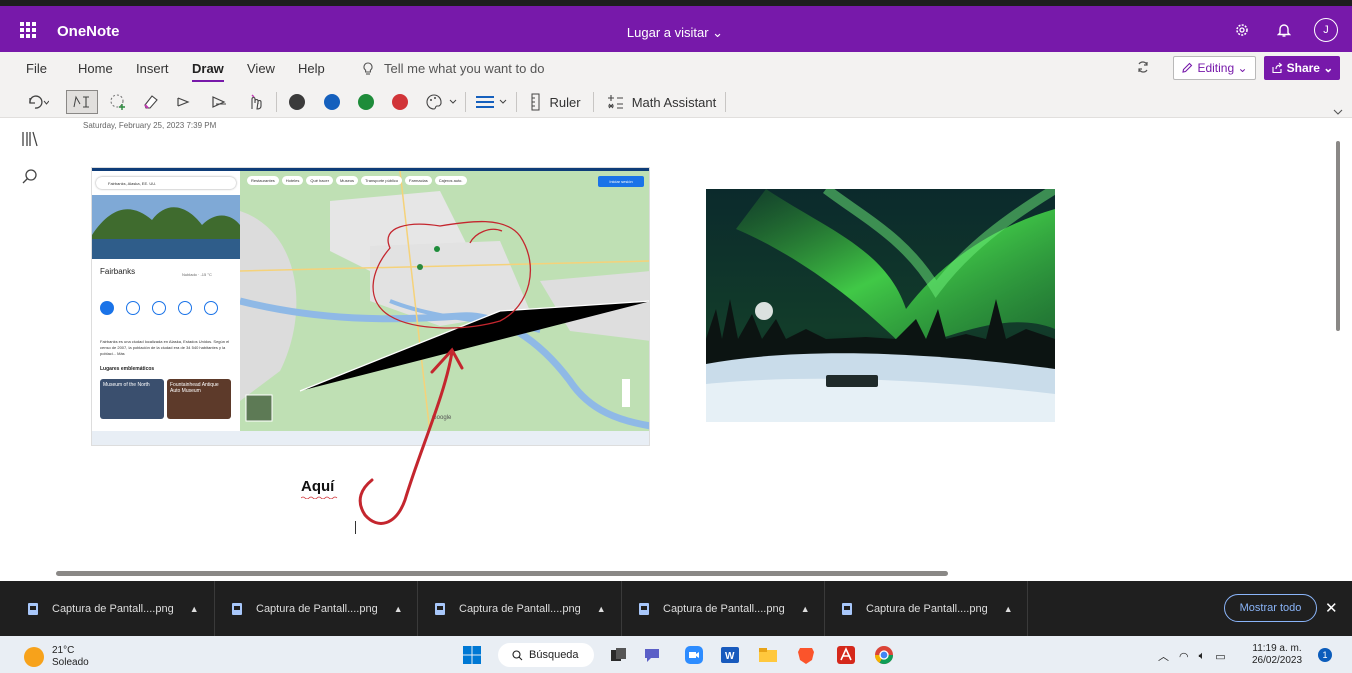 The image size is (1352, 673). I want to click on task-view-icon, so click(618, 655).